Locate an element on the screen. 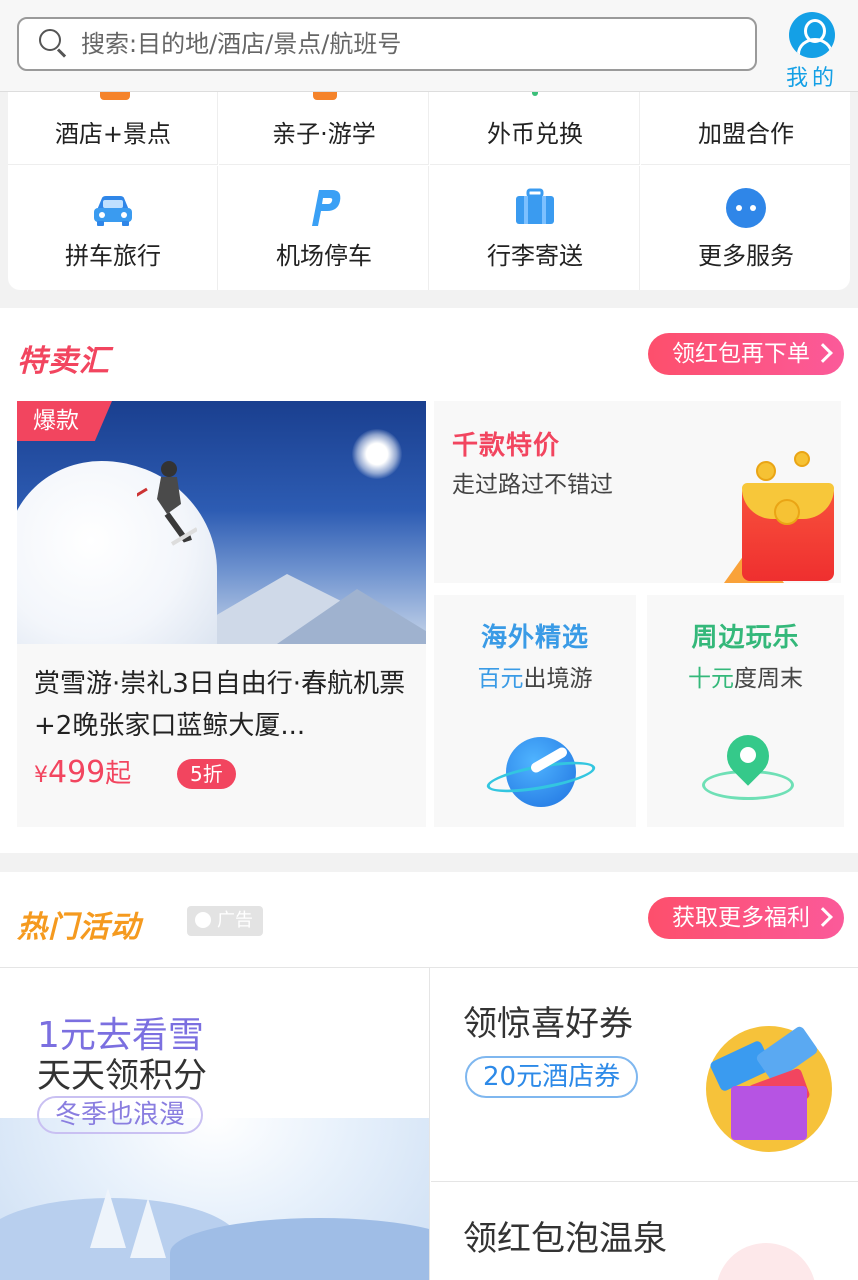 This screenshot has height=1280, width=858. overseas-title: 海外精选 is located at coordinates (534, 638).